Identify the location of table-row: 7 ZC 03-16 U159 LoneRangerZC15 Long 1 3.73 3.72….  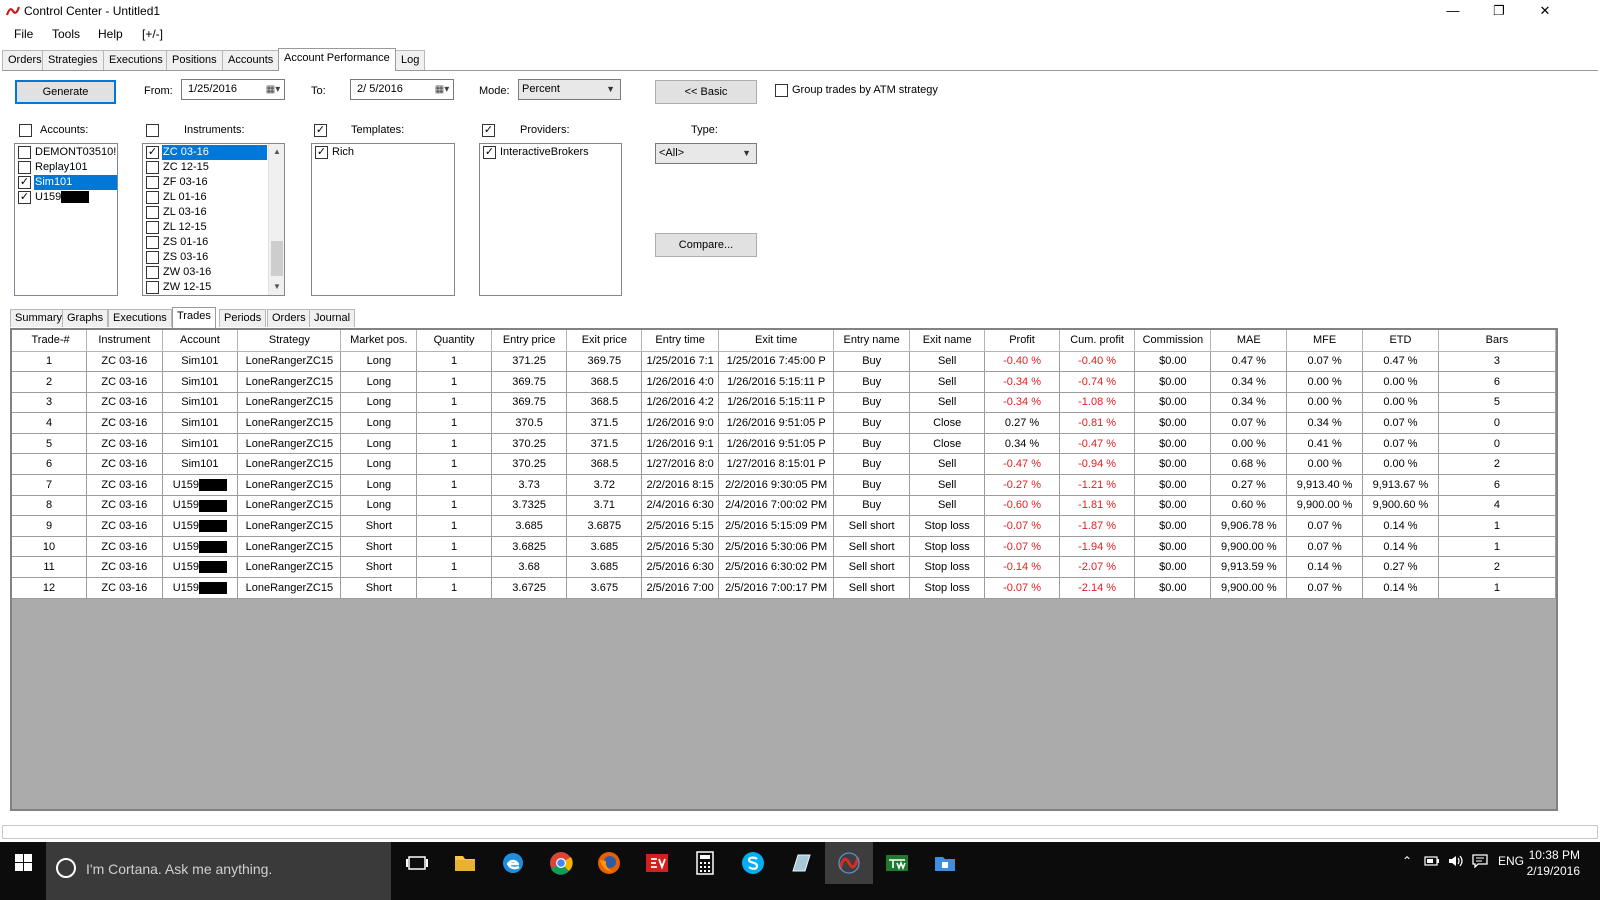
(784, 485).